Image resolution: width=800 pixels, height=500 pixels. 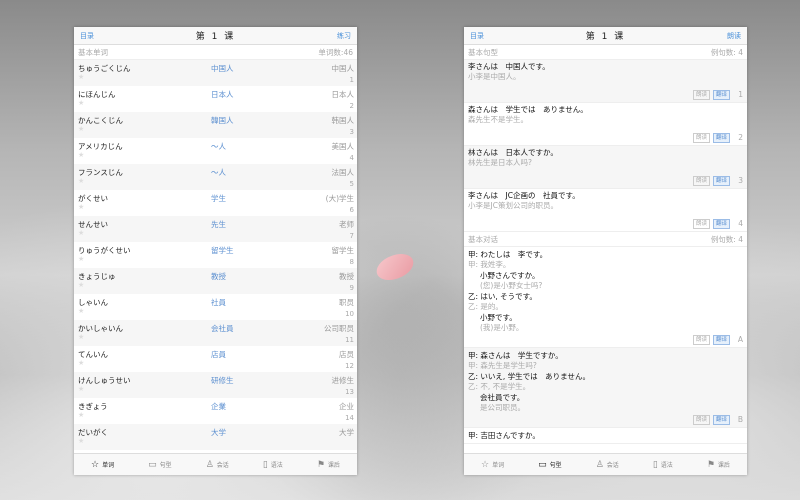 What do you see at coordinates (215, 307) in the screenshot?
I see `list-item: しゃいん 社員 职员 ★ 10` at bounding box center [215, 307].